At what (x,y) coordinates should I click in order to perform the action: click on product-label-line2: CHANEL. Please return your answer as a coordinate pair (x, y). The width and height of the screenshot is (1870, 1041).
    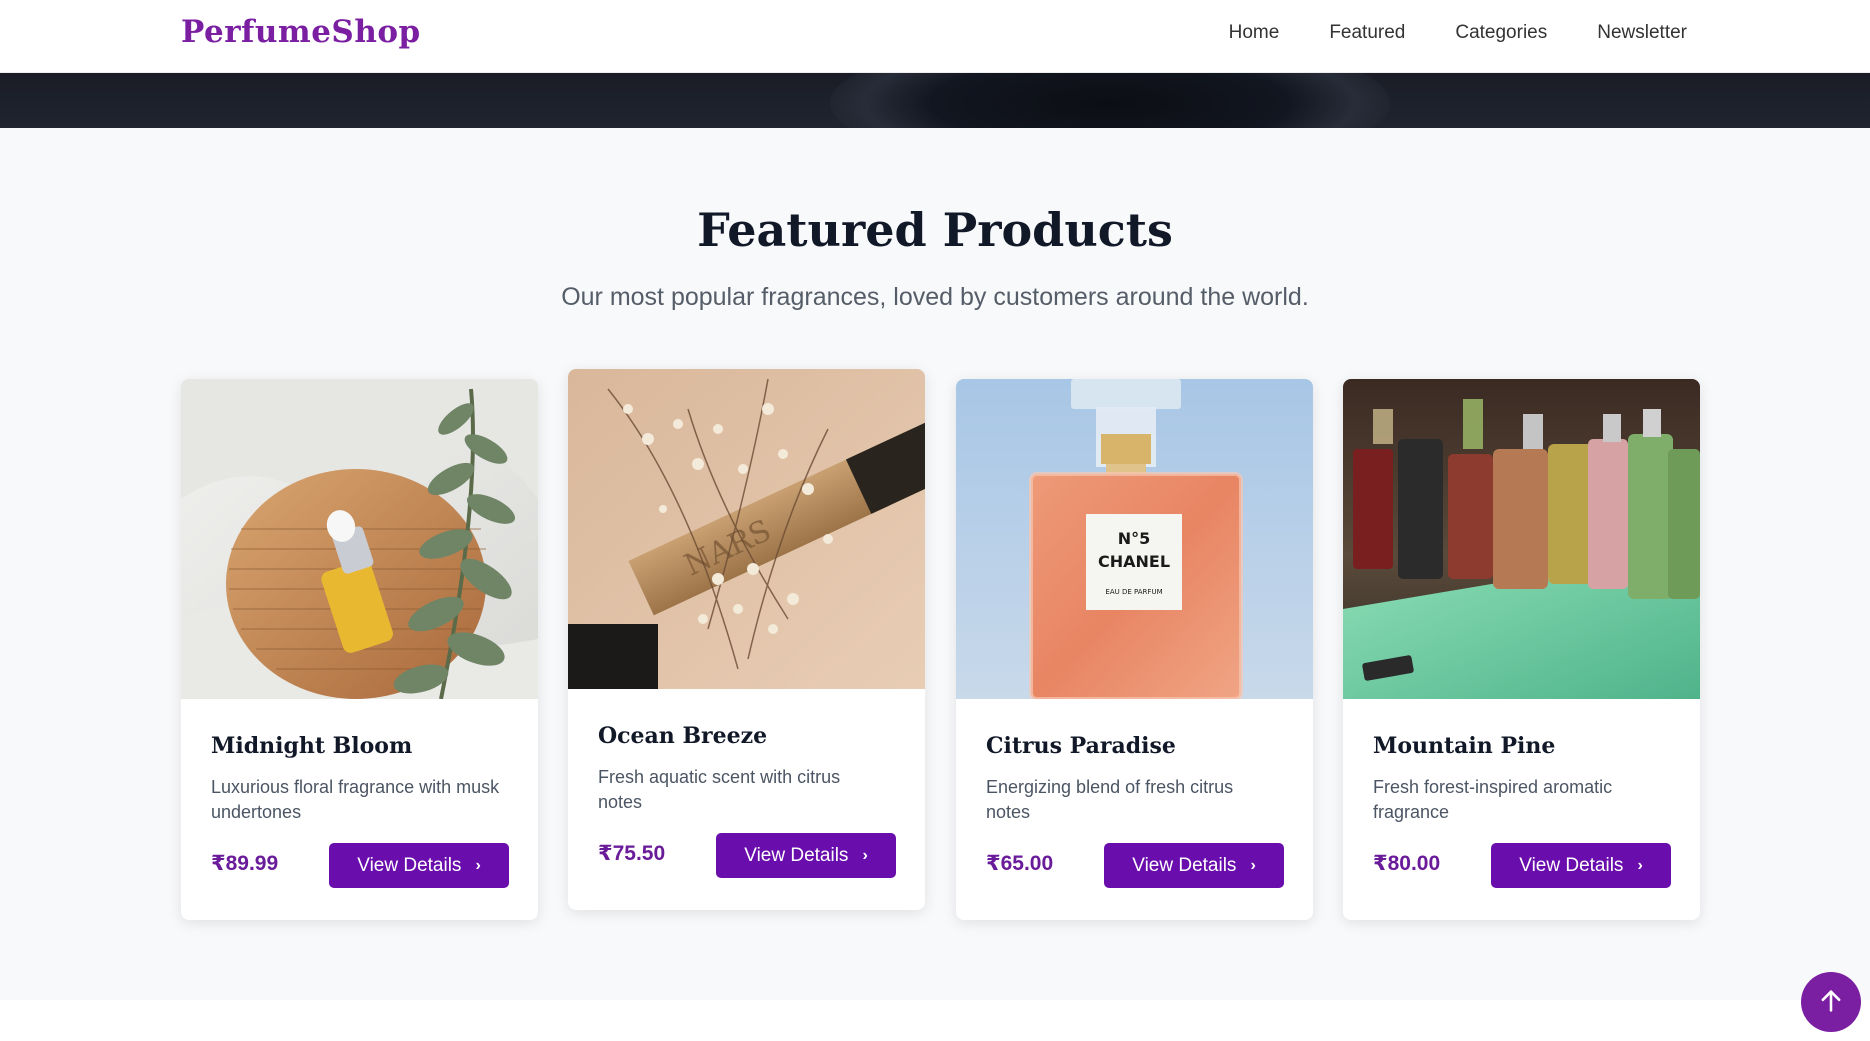
    Looking at the image, I should click on (1134, 561).